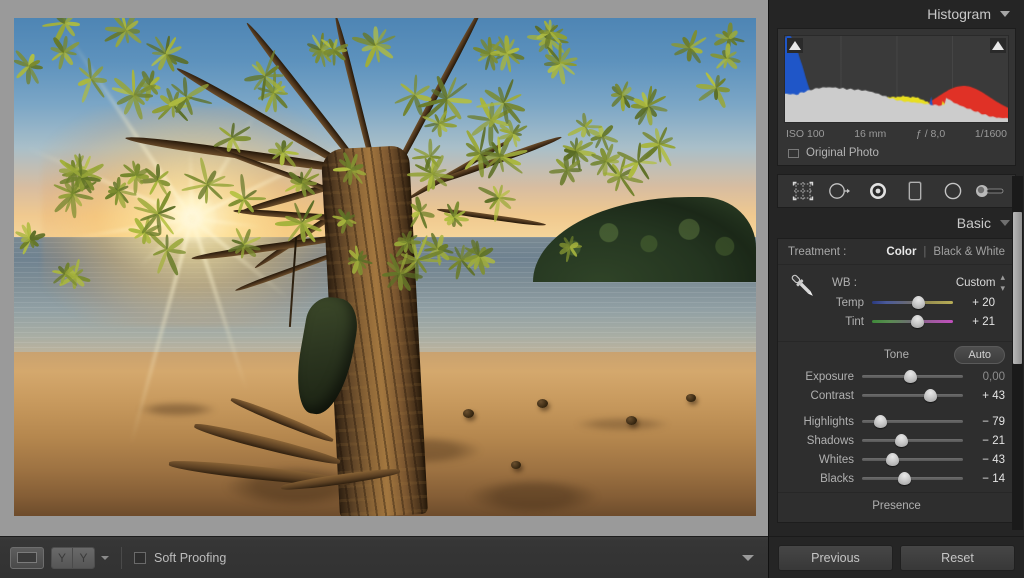 The height and width of the screenshot is (578, 1024). Describe the element at coordinates (973, 223) in the screenshot. I see `basic-title: Basic` at that location.